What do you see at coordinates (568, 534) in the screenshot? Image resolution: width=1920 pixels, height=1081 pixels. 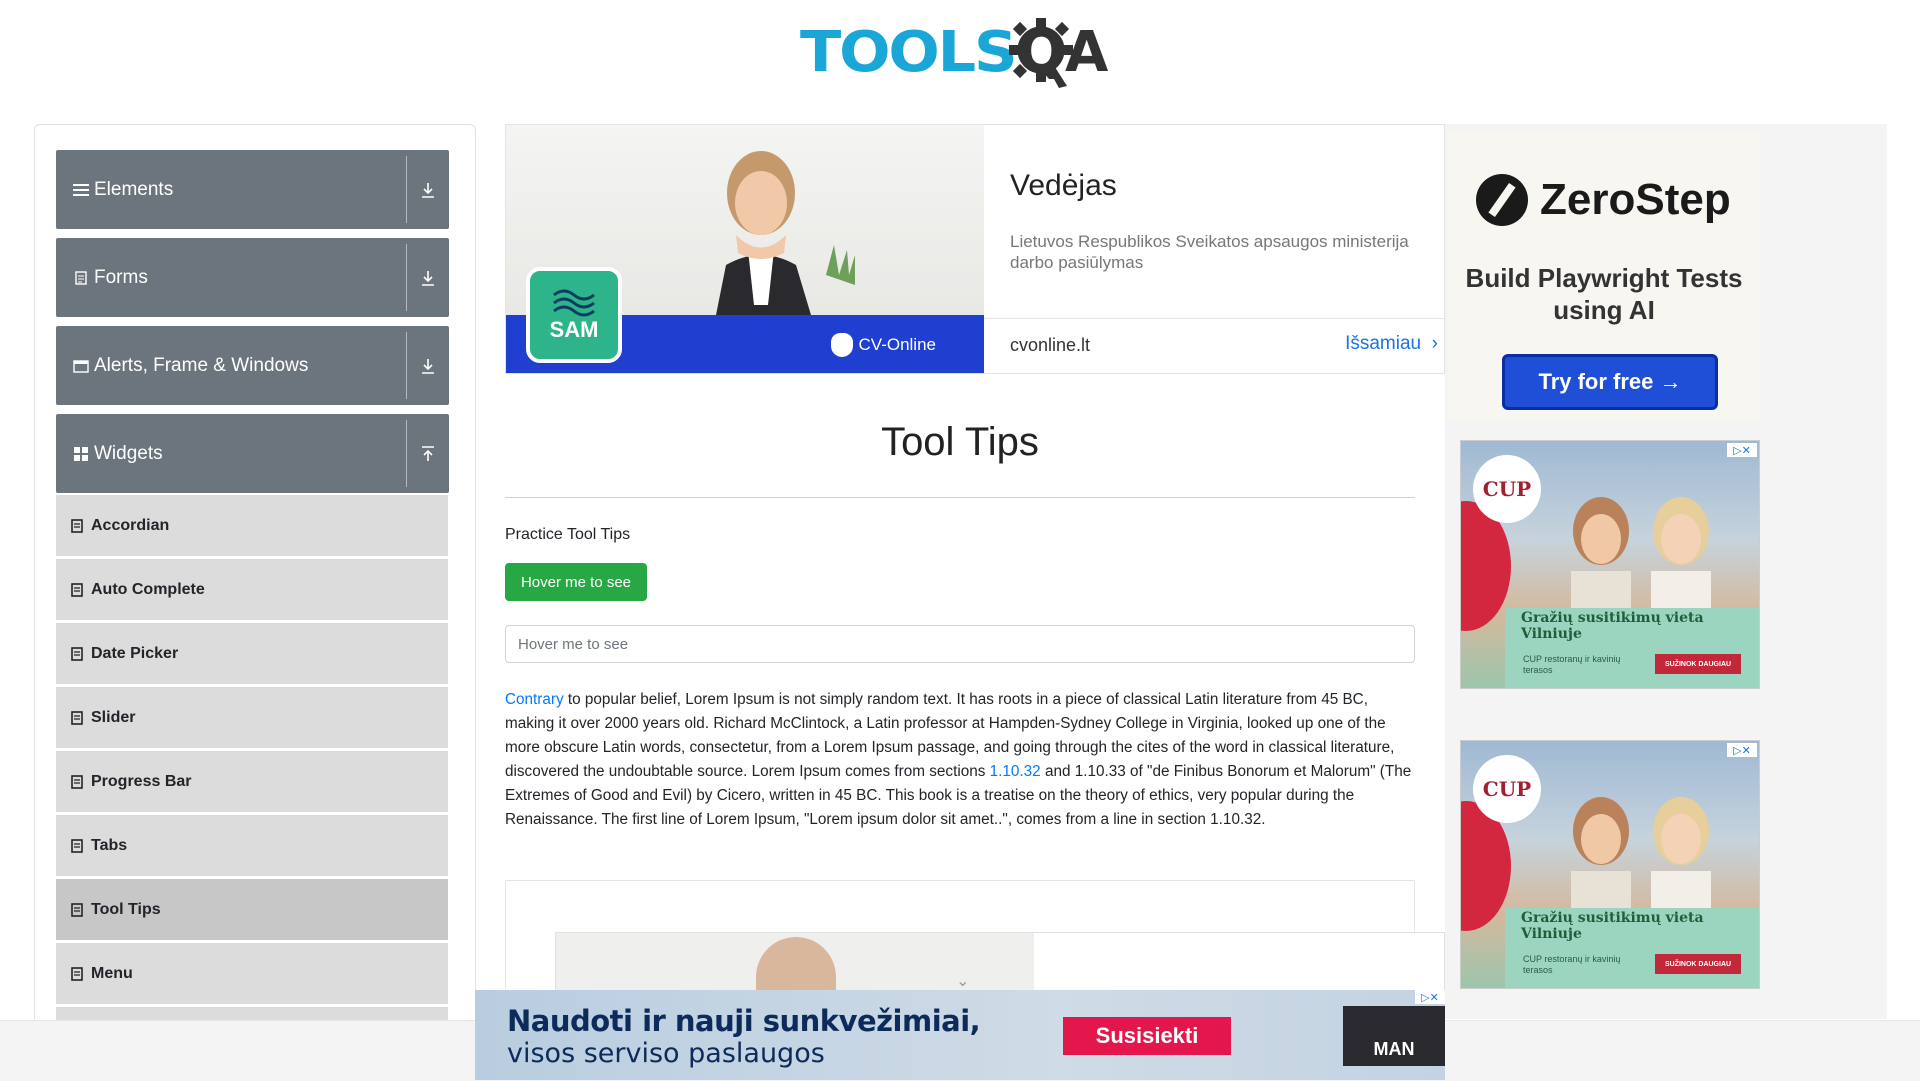 I see `practice-label: Practice Tool Tips` at bounding box center [568, 534].